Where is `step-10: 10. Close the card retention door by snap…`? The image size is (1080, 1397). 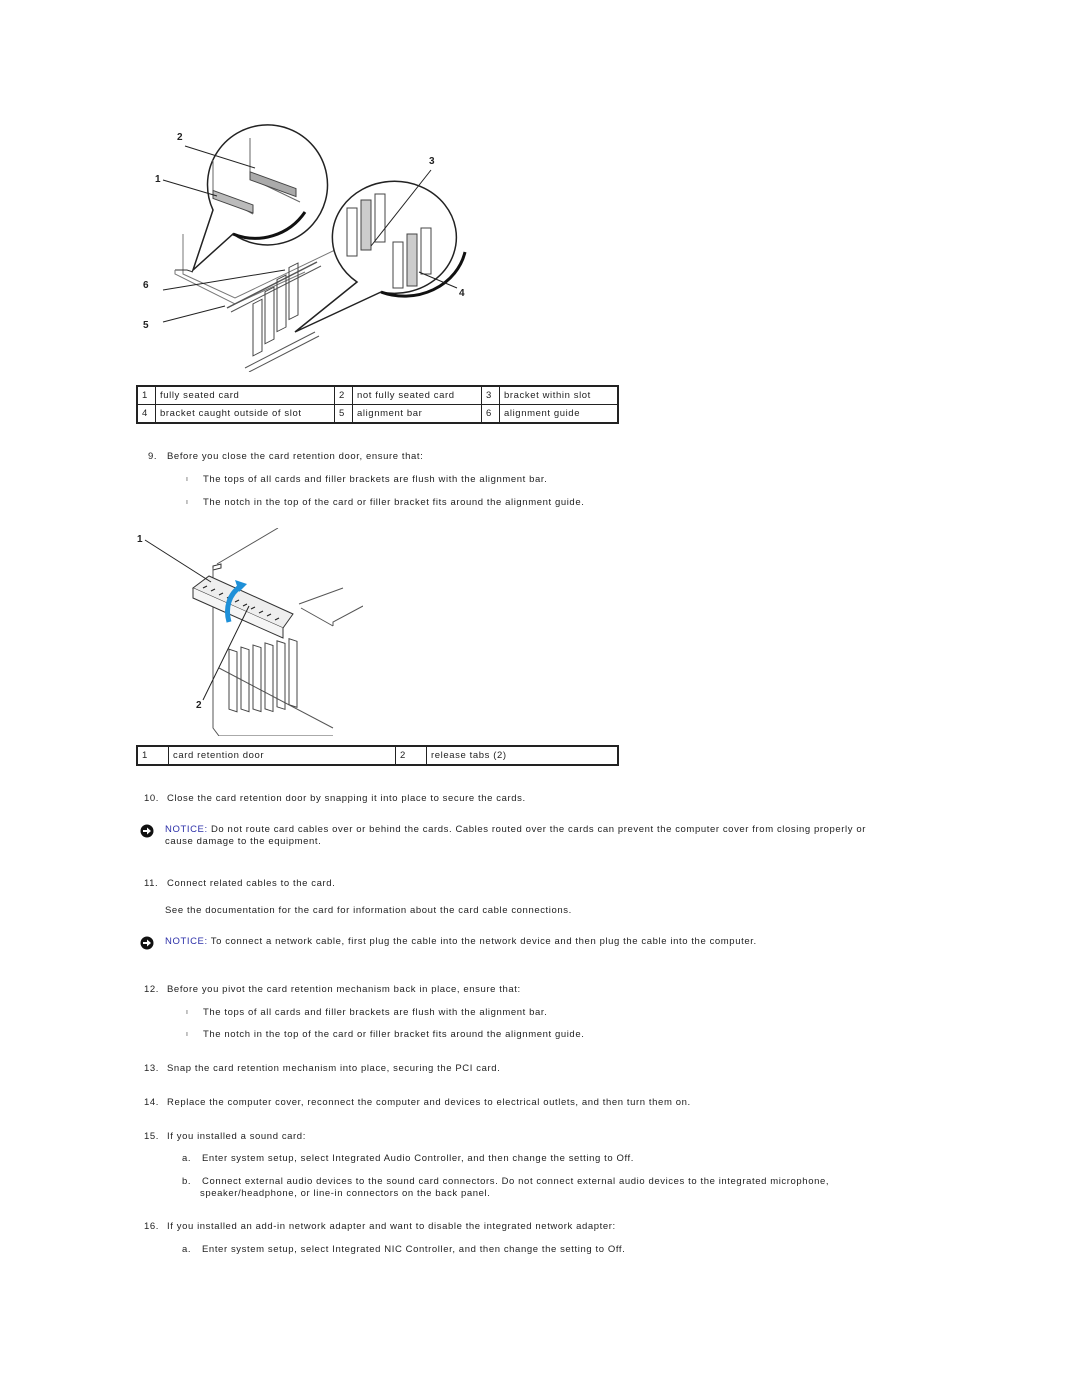 step-10: 10. Close the card retention door by snap… is located at coordinates (335, 798).